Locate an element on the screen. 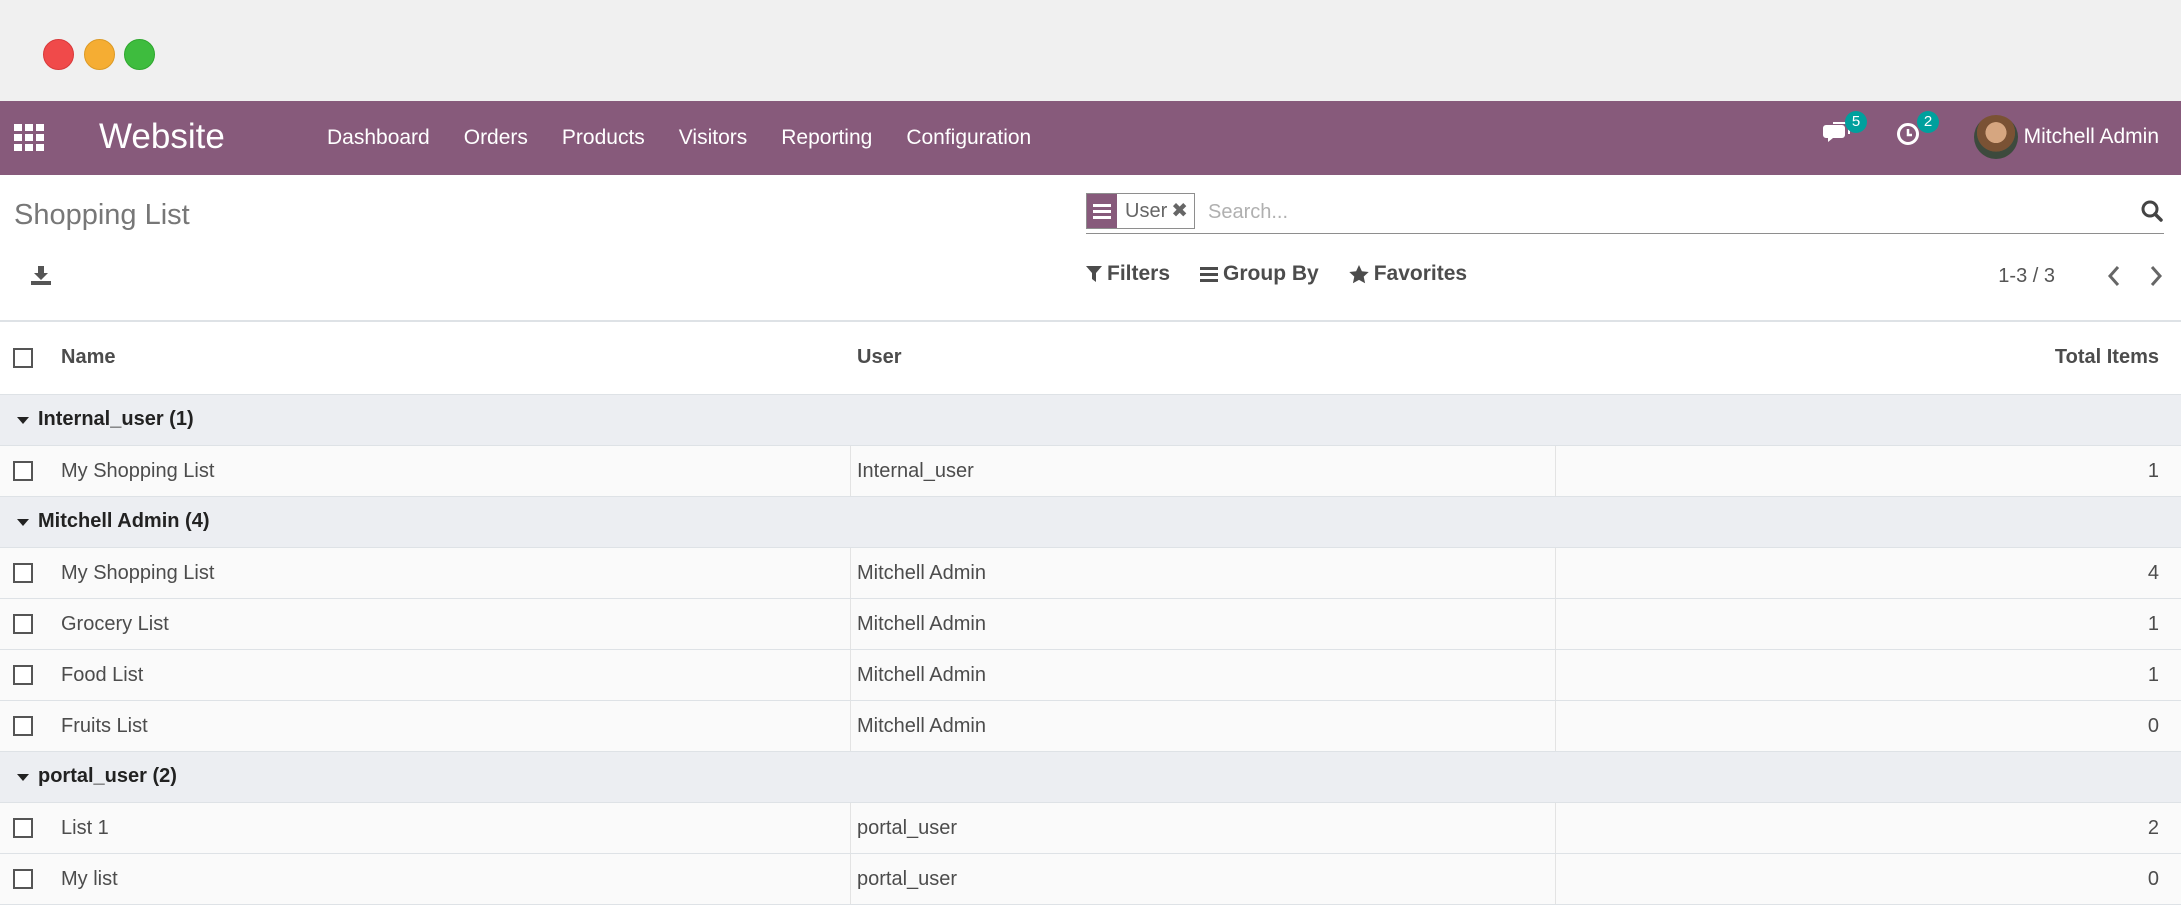  group-by-label: Group By is located at coordinates (1271, 273).